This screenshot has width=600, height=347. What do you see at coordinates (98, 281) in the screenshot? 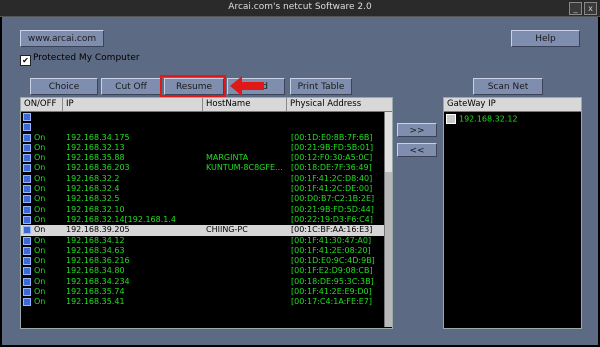
I see `ip-cell: 192.168.34.234` at bounding box center [98, 281].